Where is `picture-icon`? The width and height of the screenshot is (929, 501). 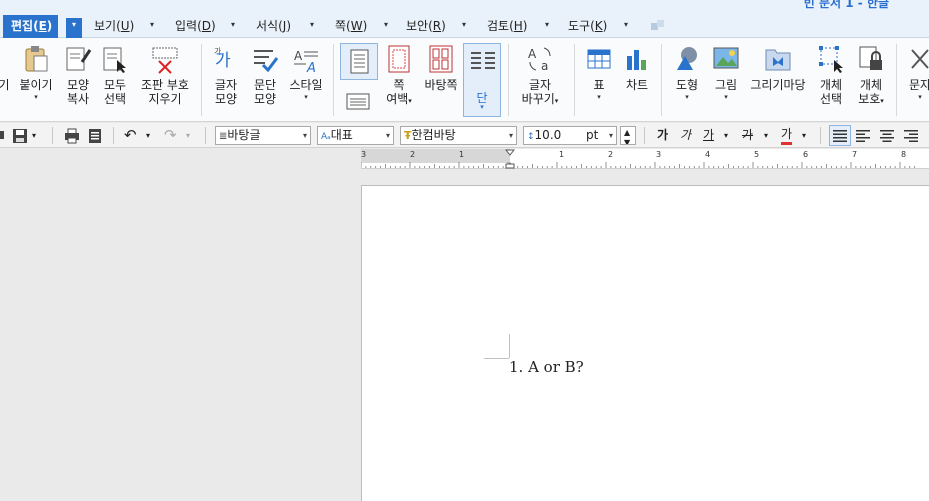 picture-icon is located at coordinates (726, 58).